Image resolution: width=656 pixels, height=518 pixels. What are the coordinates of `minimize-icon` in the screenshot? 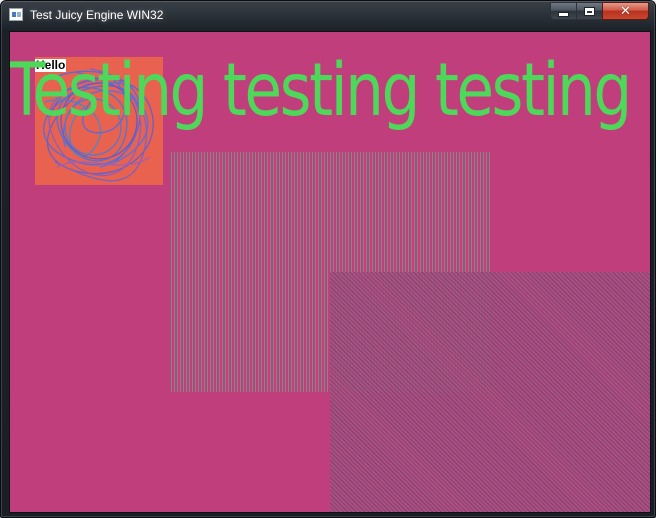 It's located at (563, 14).